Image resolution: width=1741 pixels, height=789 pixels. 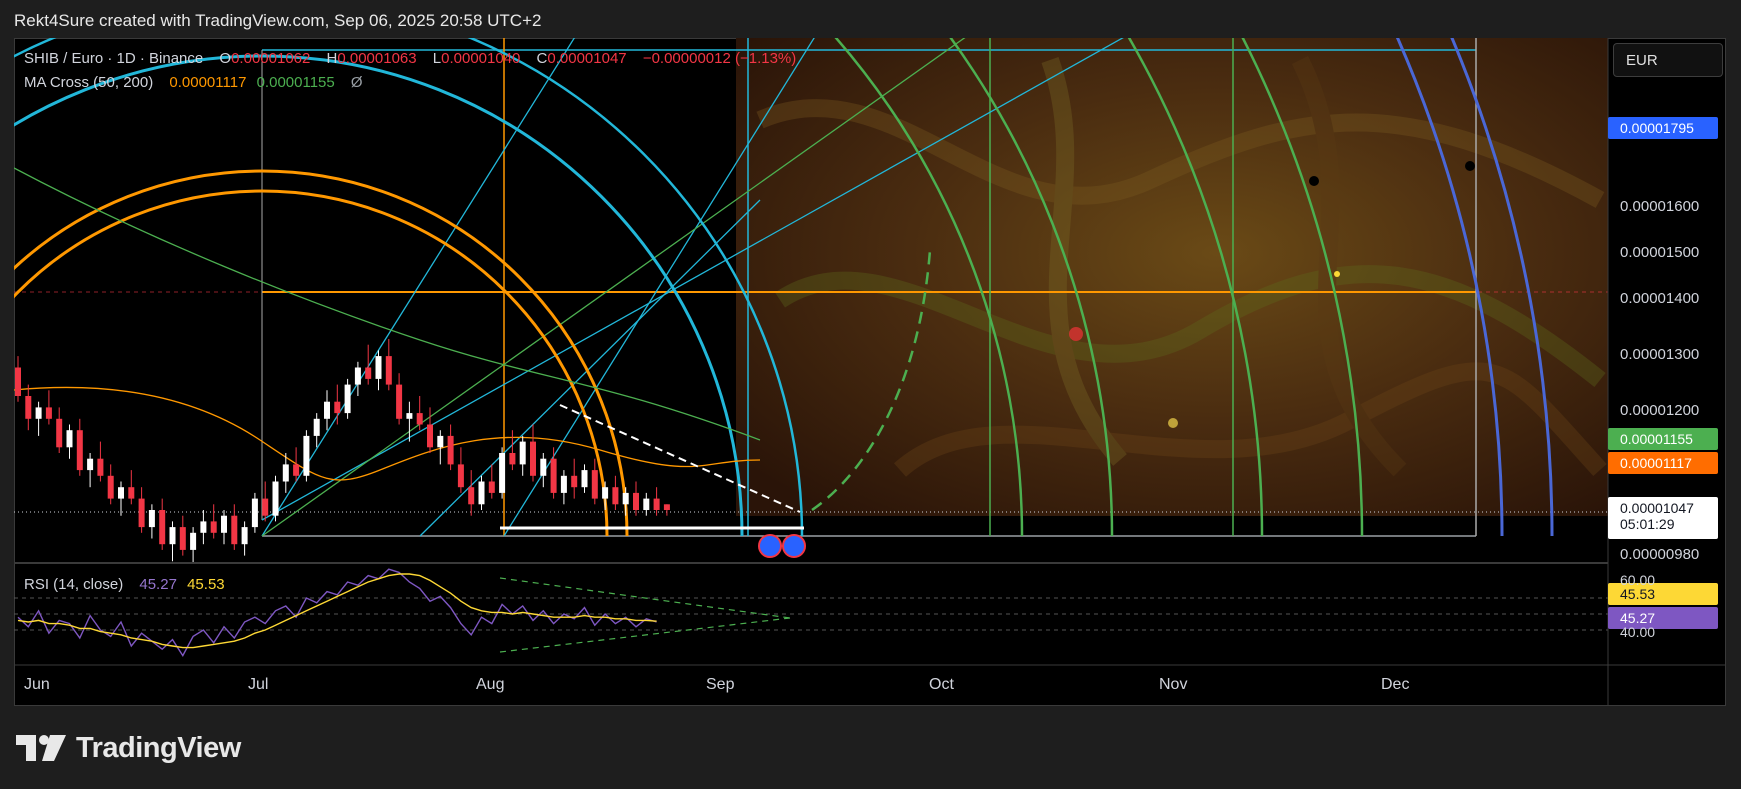 What do you see at coordinates (124, 584) in the screenshot?
I see `rsi-legend: RSI (14, close) 45.27 45.53` at bounding box center [124, 584].